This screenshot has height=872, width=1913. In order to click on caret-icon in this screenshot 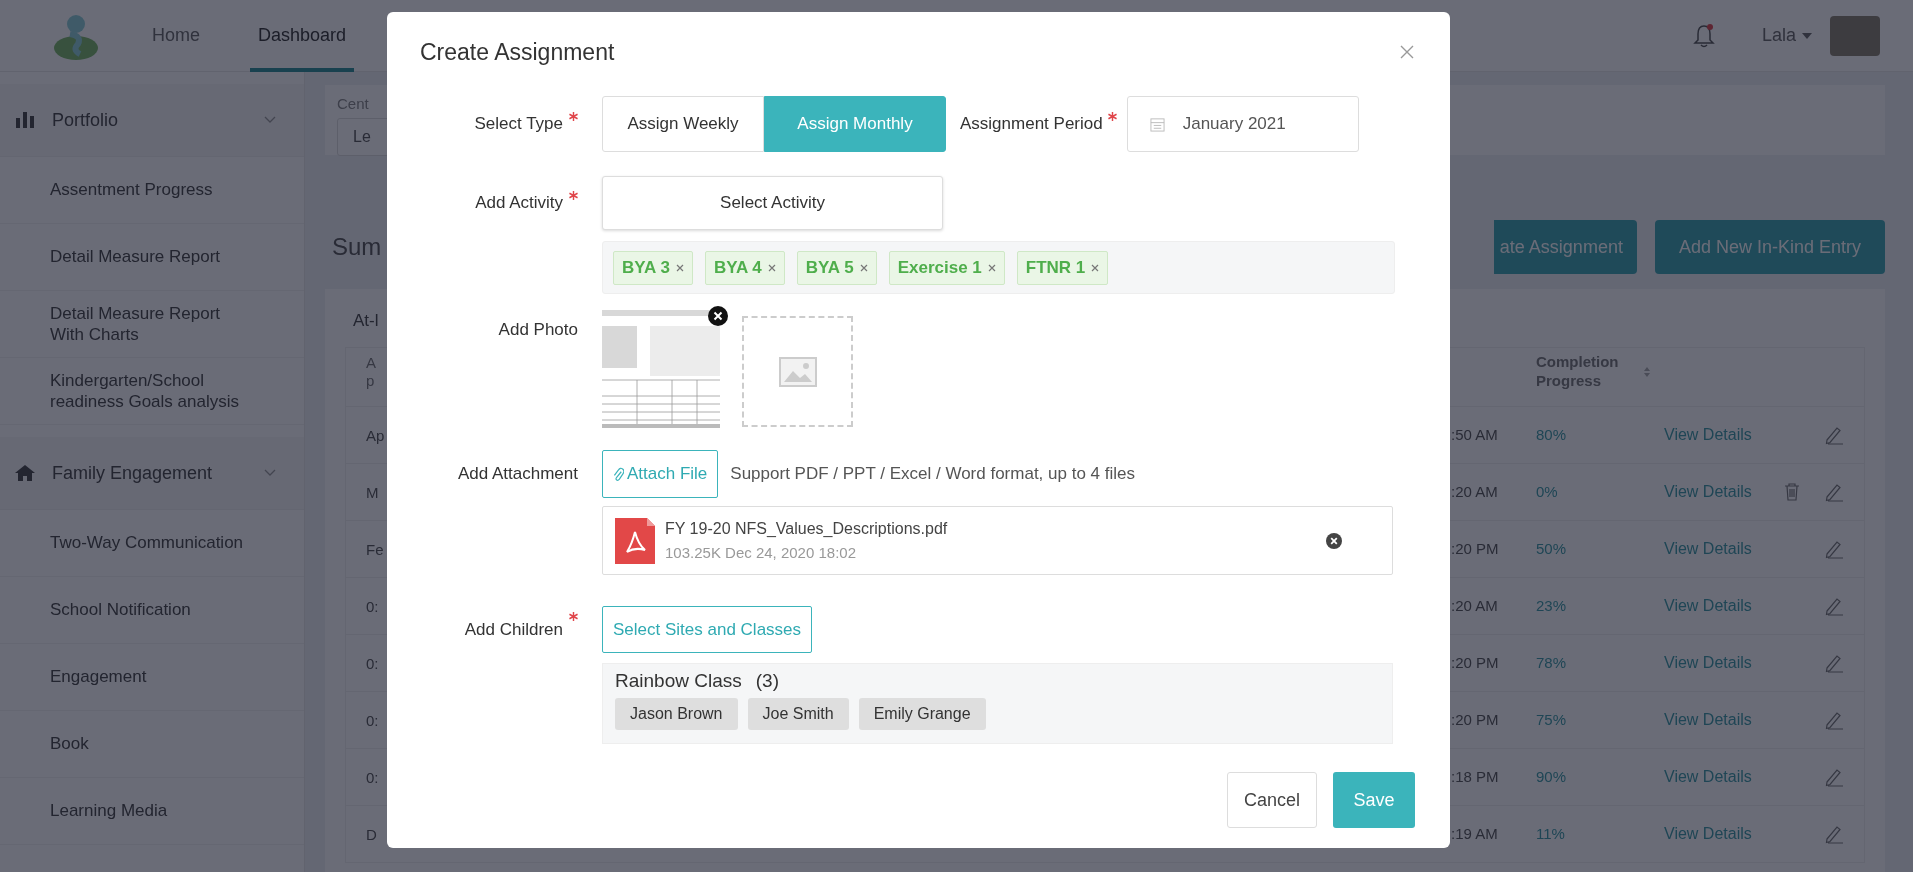, I will do `click(1807, 35)`.